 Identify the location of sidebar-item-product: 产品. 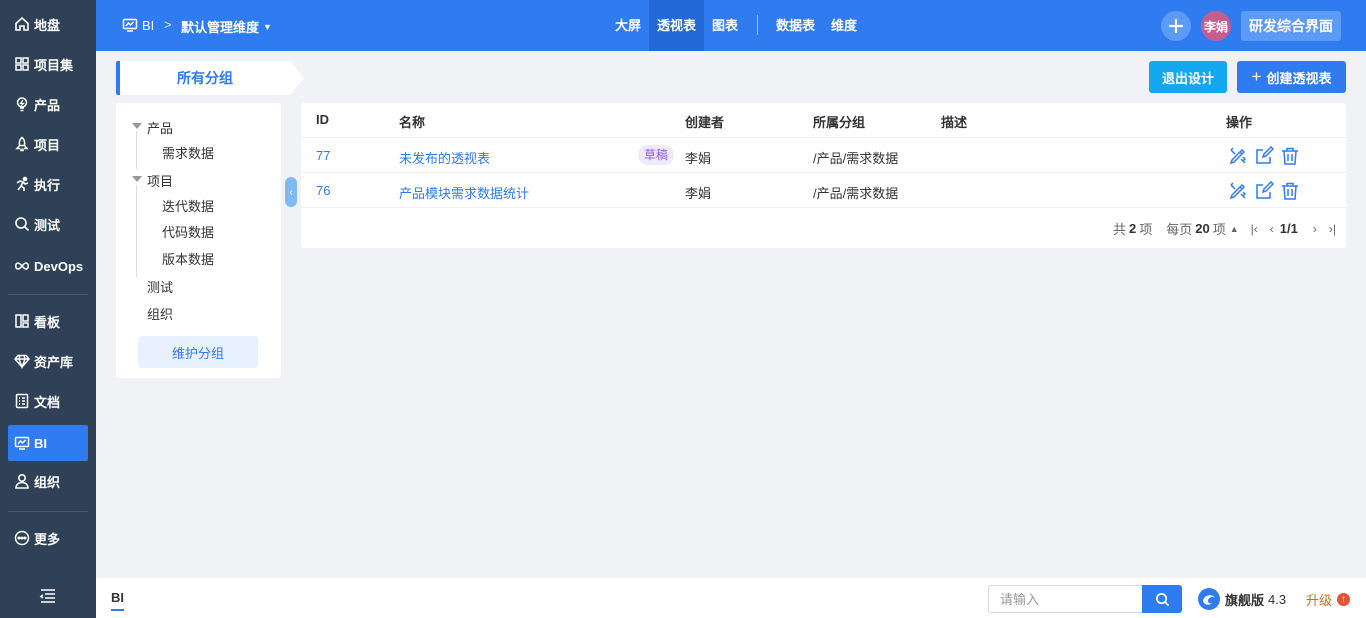
(48, 104).